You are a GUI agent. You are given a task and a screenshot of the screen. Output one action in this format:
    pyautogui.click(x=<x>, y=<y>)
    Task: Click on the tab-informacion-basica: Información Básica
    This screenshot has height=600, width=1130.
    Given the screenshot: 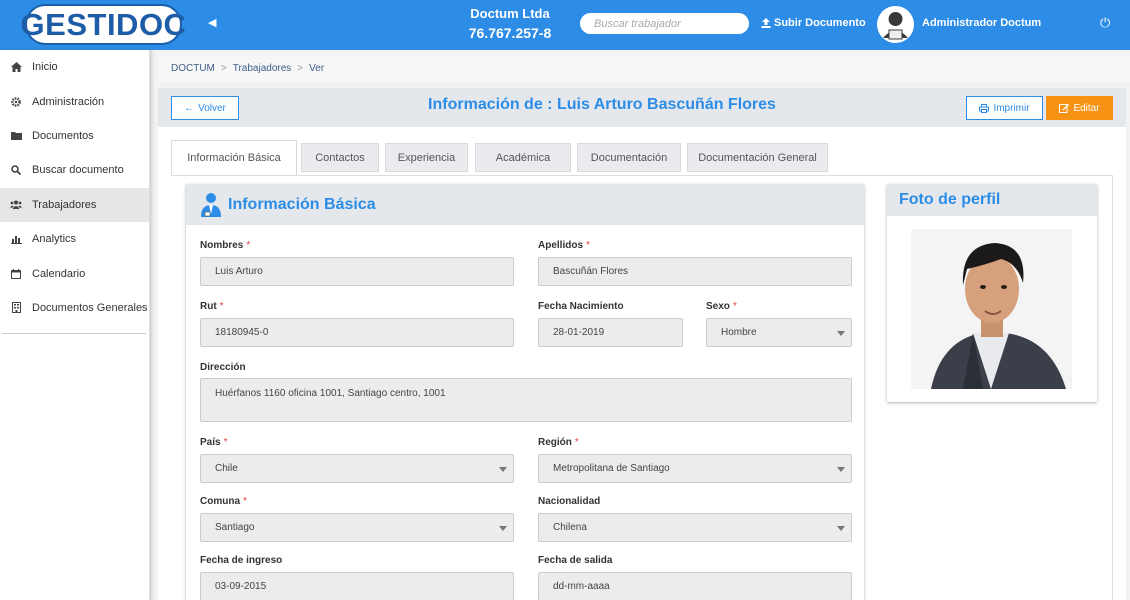 What is the action you would take?
    pyautogui.click(x=234, y=158)
    